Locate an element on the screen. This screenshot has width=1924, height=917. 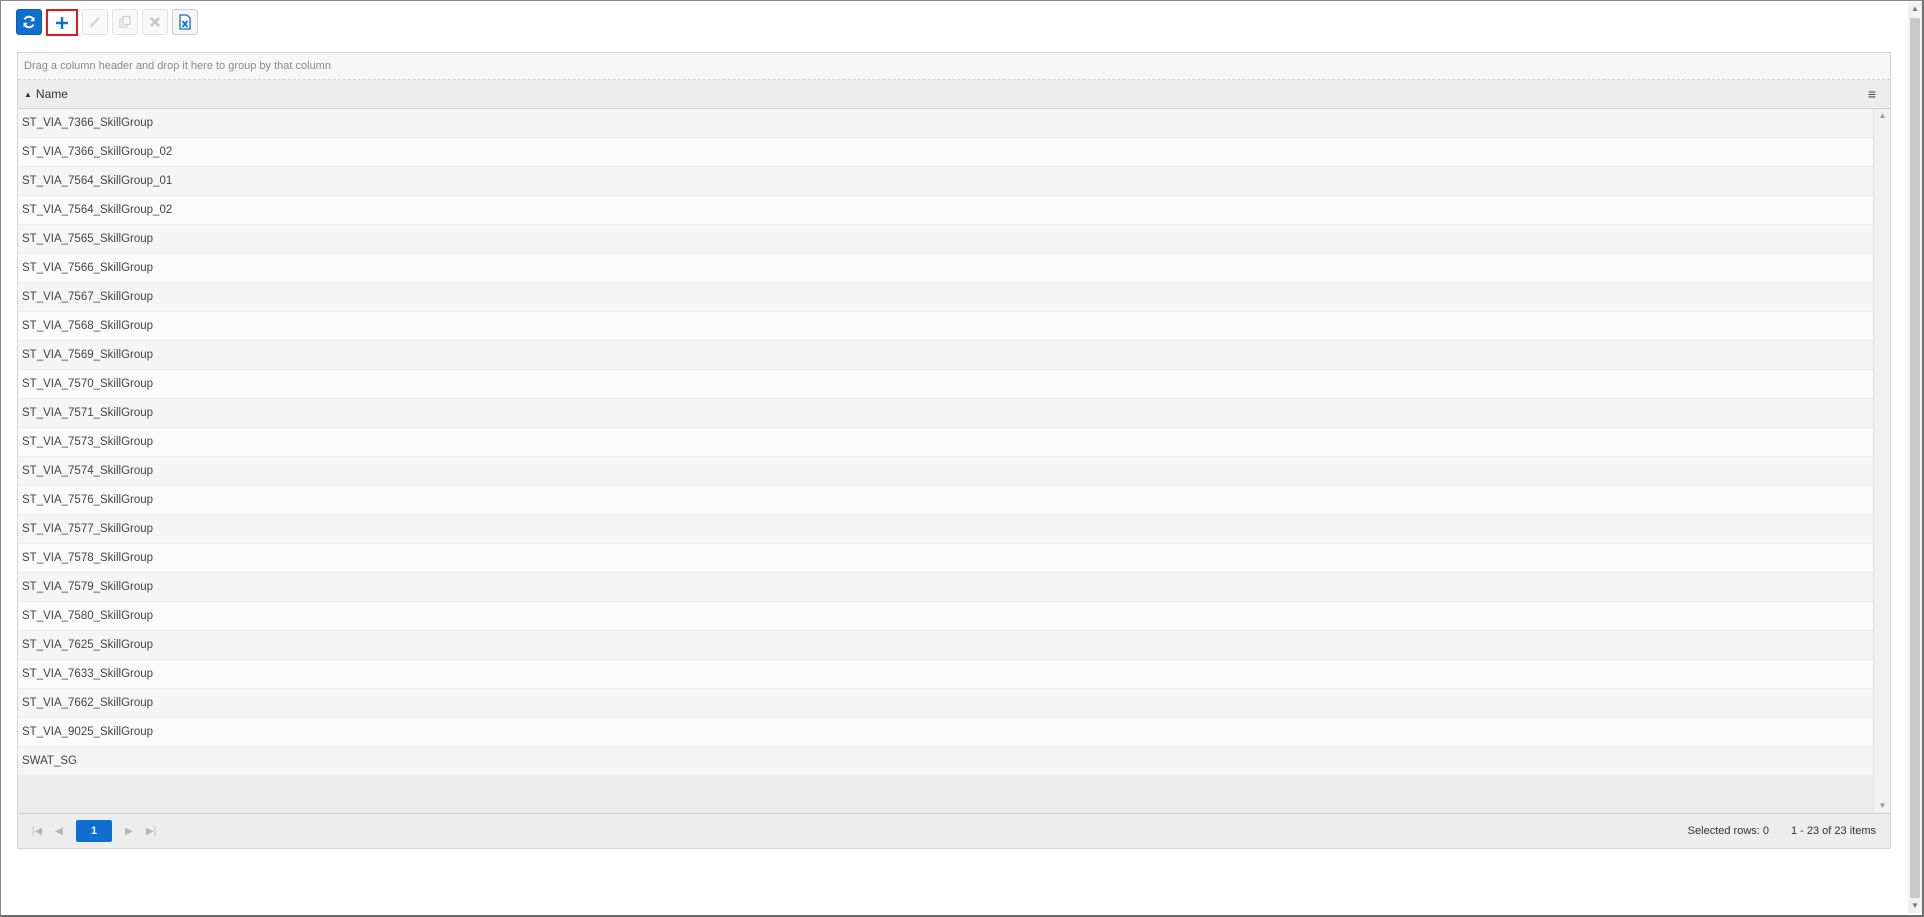
copy-button is located at coordinates (125, 22).